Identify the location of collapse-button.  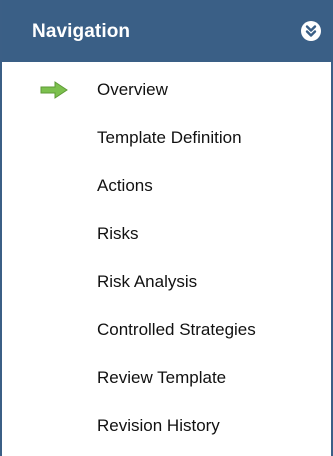
(311, 31).